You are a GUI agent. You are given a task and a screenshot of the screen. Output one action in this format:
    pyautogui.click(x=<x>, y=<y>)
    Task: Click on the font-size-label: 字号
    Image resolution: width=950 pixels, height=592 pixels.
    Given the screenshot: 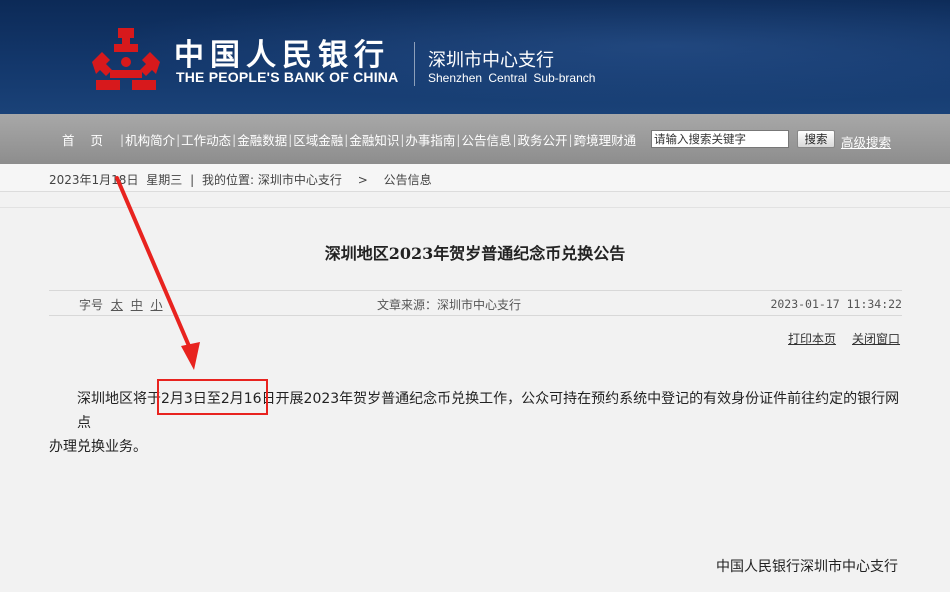 What is the action you would take?
    pyautogui.click(x=91, y=305)
    